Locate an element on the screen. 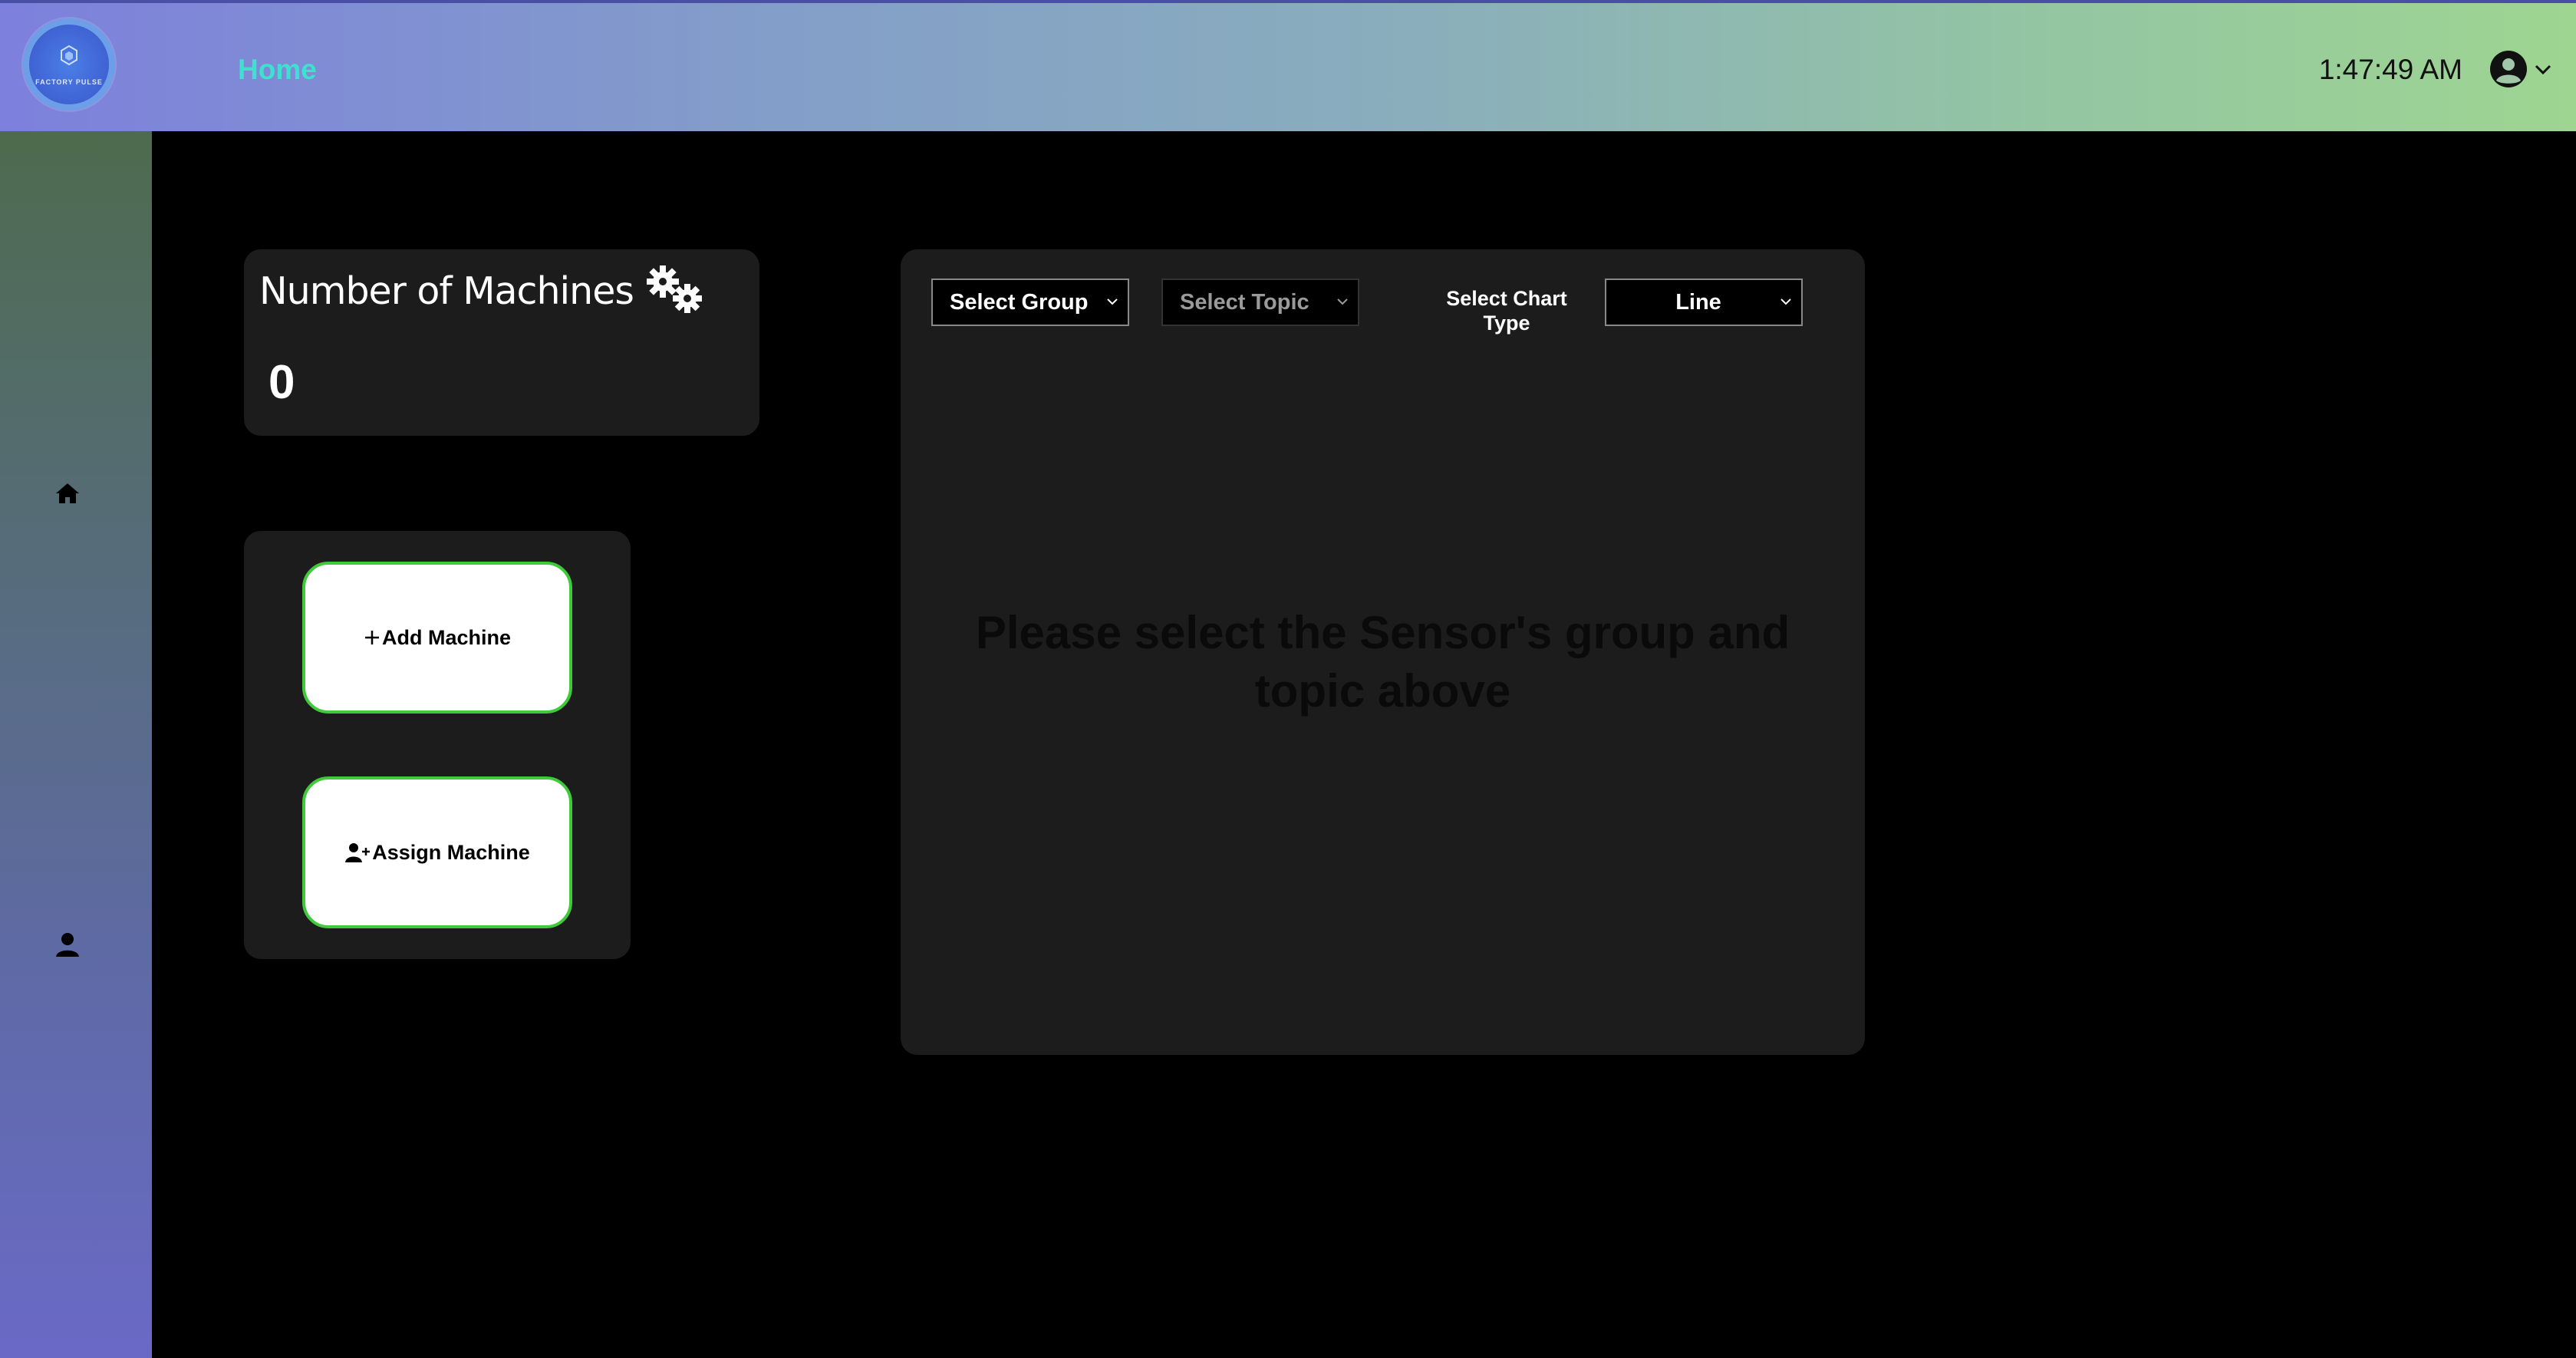 This screenshot has width=2576, height=1358. add-machine-button: Add Machine is located at coordinates (437, 638).